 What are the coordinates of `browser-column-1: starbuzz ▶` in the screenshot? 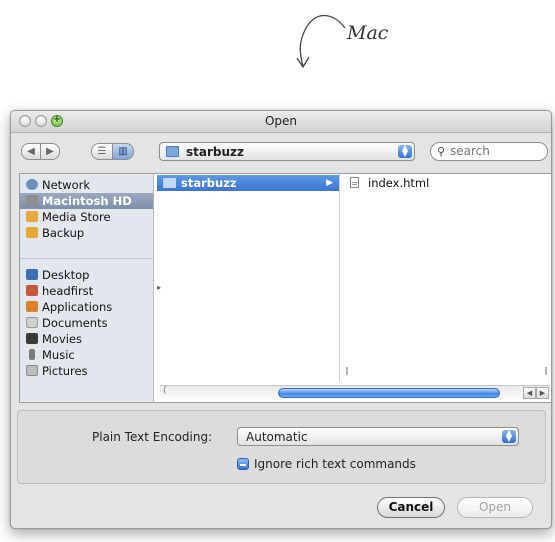 It's located at (248, 278).